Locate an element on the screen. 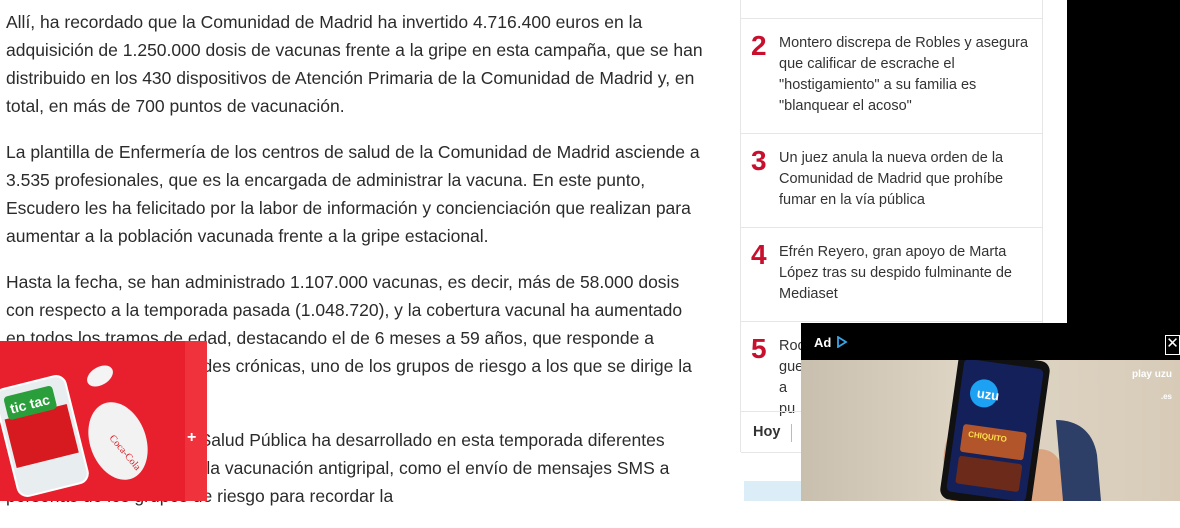 The image size is (1180, 528). video-ad: Ad ✕ uzu CHIQUITO play uzu .es is located at coordinates (990, 412).